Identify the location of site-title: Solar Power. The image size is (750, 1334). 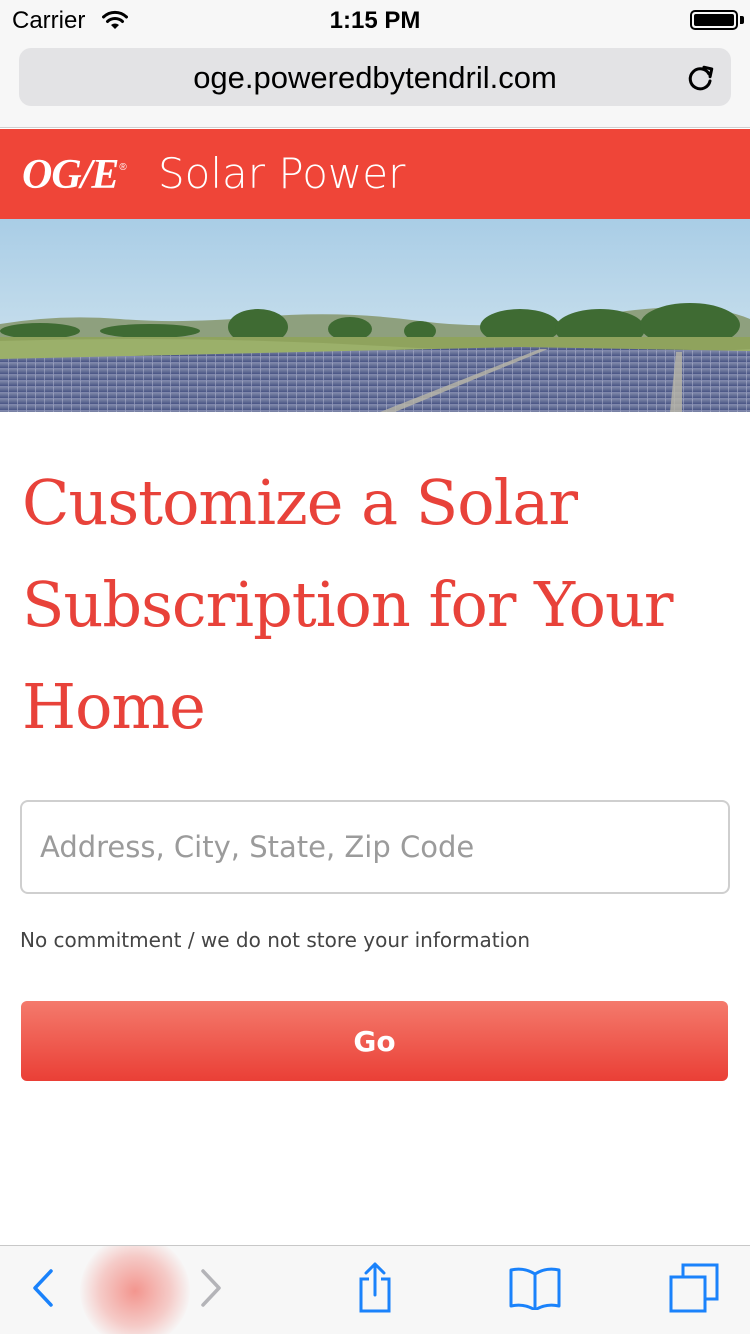
(282, 173).